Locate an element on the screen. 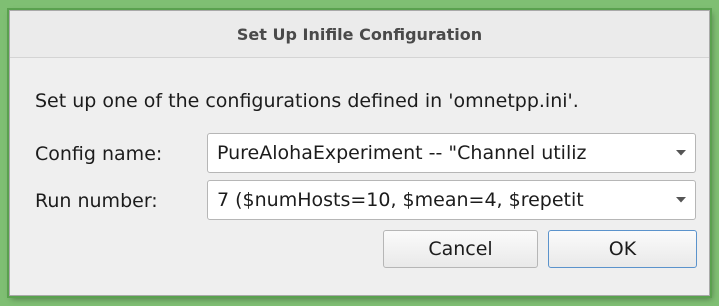 The width and height of the screenshot is (719, 306). run-number-label: Run number: is located at coordinates (96, 201).